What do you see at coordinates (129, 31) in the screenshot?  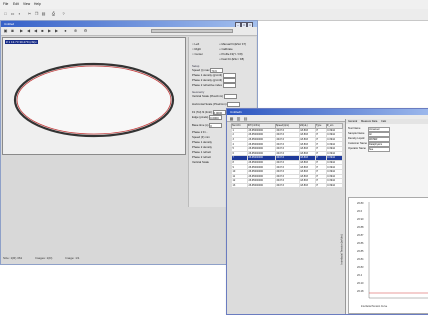 I see `measurement-toolbar: ▣ ◙ ▶ ◀ ◀ ■ ▶ ▶ ● ⊕ ⚙` at bounding box center [129, 31].